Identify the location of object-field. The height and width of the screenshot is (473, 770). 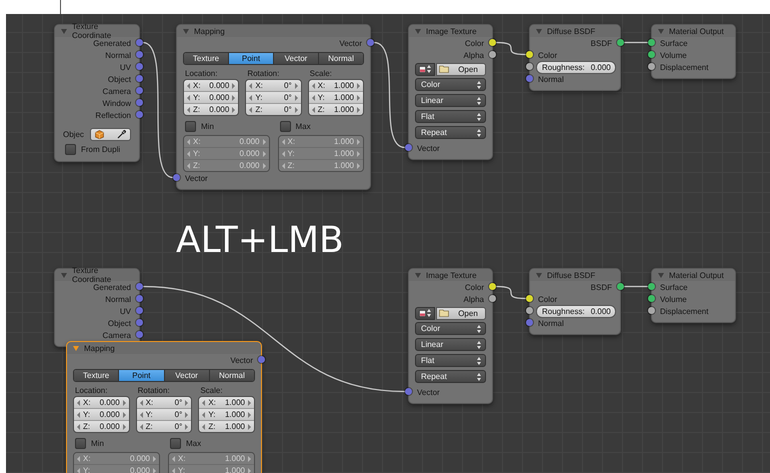
(110, 134).